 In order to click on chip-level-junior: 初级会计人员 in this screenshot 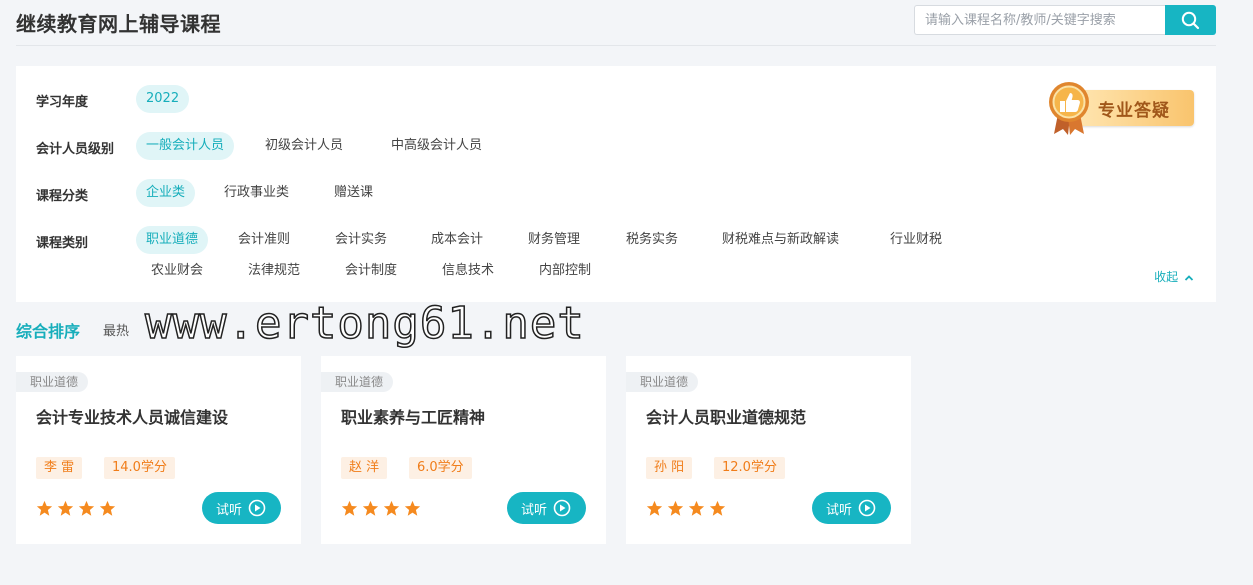, I will do `click(304, 146)`.